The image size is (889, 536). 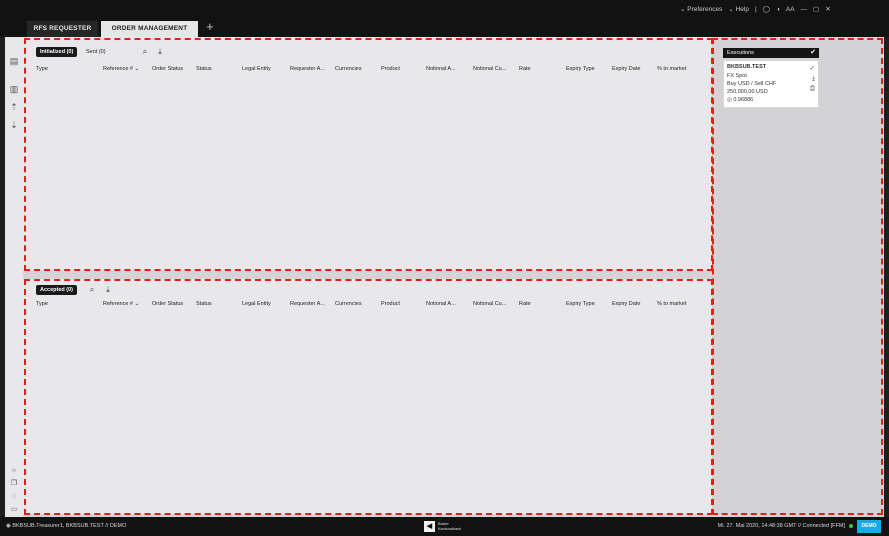 I want to click on execution-rate: ◎ 0.96886, so click(x=740, y=100).